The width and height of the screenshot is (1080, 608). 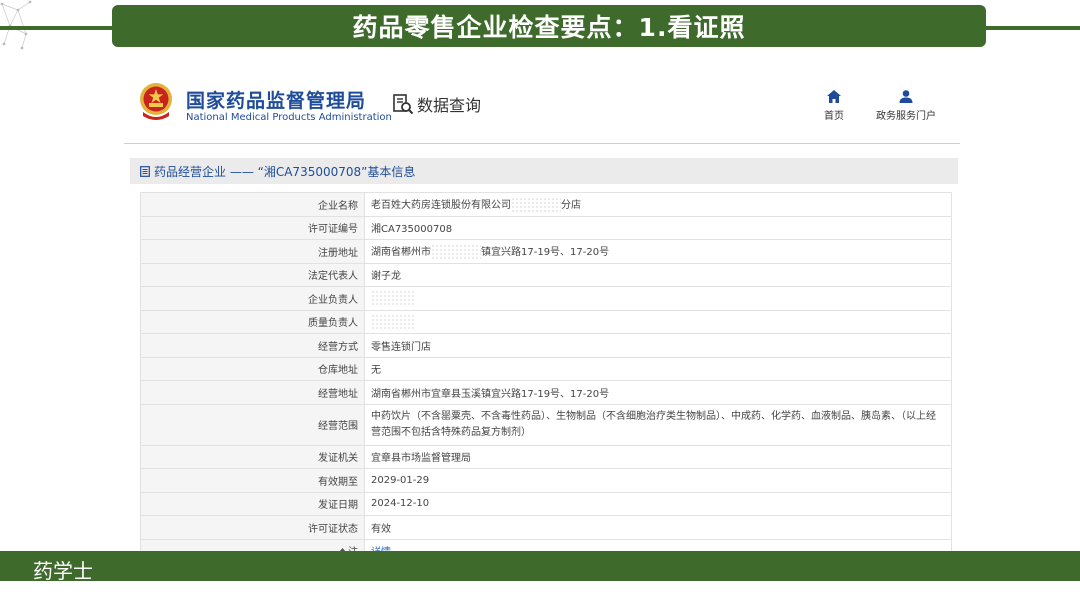 What do you see at coordinates (549, 26) in the screenshot?
I see `slide-title: 药品零售企业检查要点：1.看证照` at bounding box center [549, 26].